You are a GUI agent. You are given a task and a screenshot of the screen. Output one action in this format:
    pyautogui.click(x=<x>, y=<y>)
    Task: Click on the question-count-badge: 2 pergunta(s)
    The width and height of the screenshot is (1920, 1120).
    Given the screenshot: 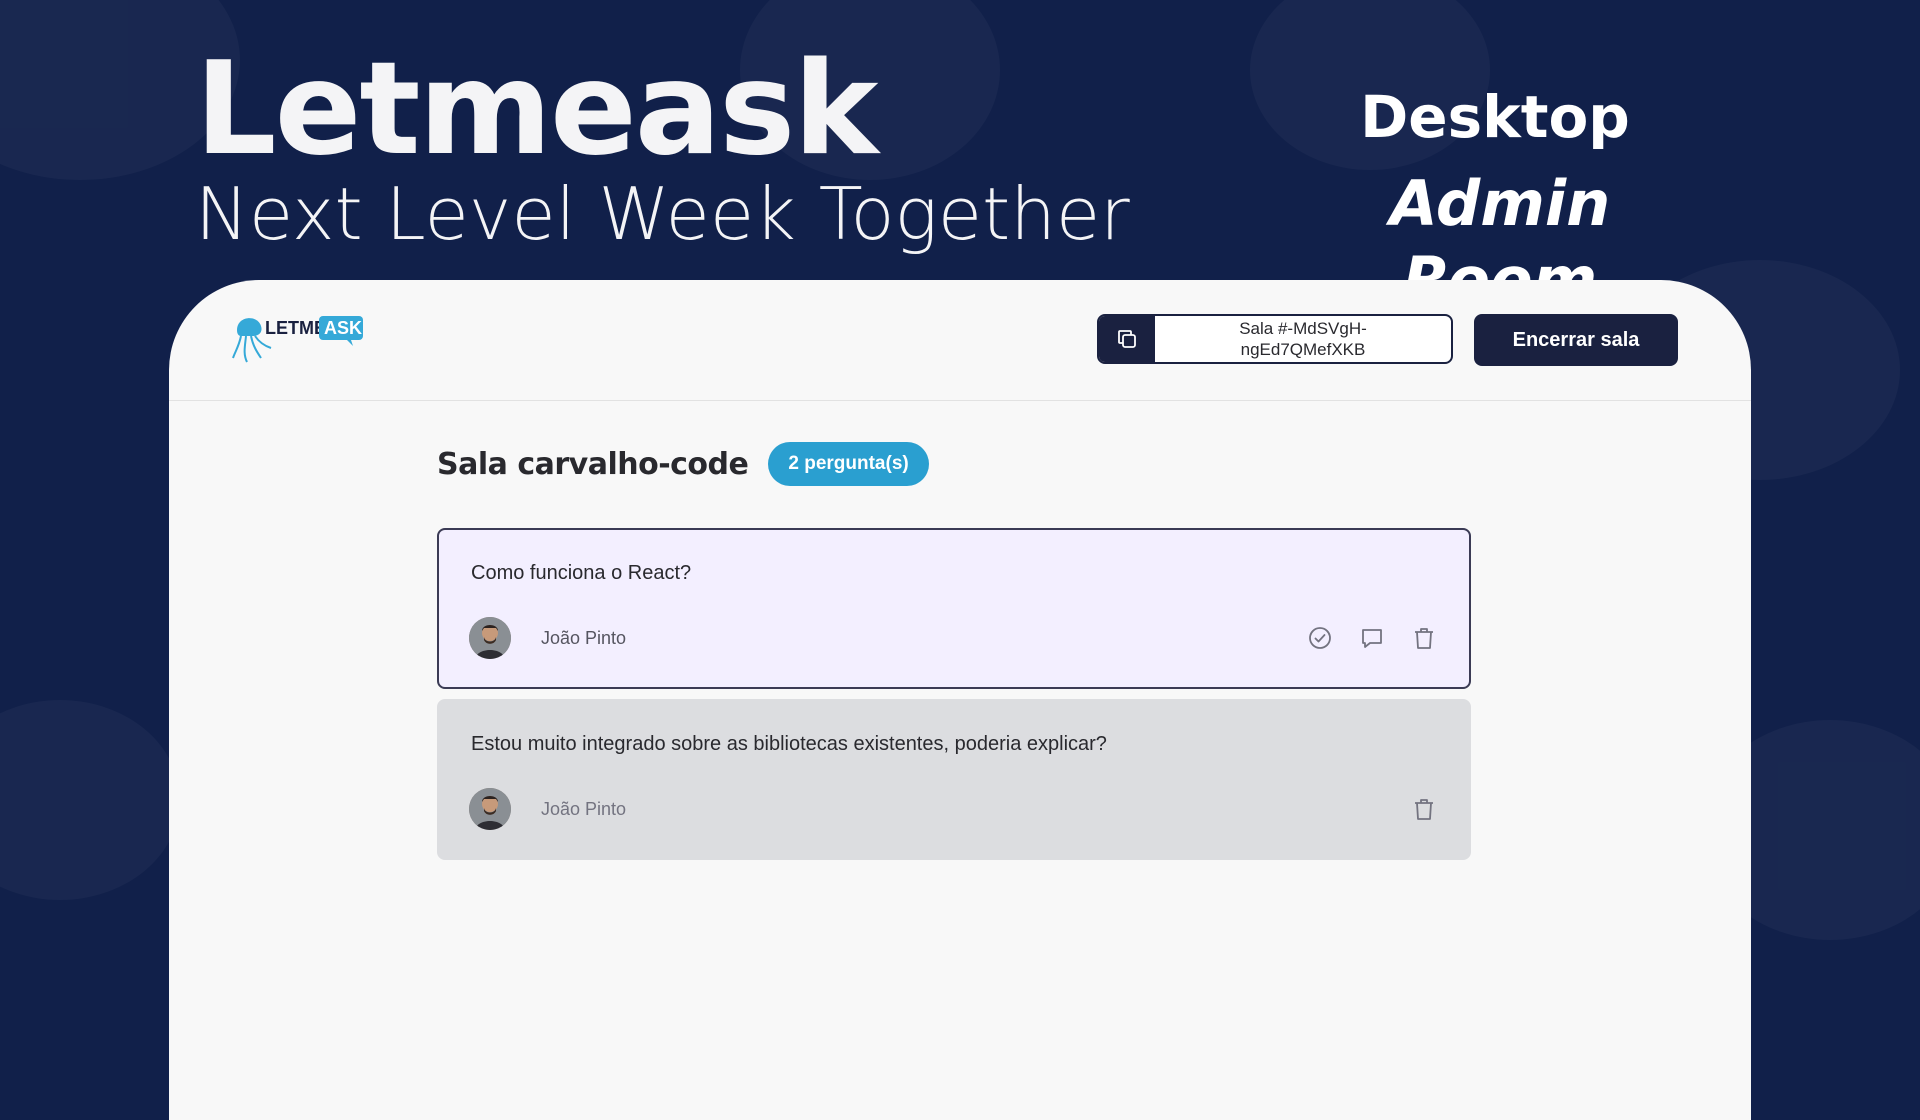 What is the action you would take?
    pyautogui.click(x=848, y=464)
    